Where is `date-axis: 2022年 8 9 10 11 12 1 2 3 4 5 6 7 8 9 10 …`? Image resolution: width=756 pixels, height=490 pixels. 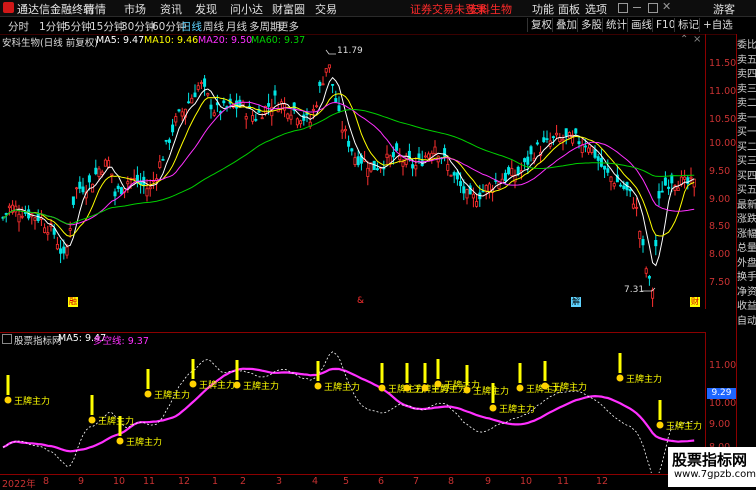 date-axis: 2022年 8 9 10 11 12 1 2 3 4 5 6 7 8 9 10 … is located at coordinates (352, 482).